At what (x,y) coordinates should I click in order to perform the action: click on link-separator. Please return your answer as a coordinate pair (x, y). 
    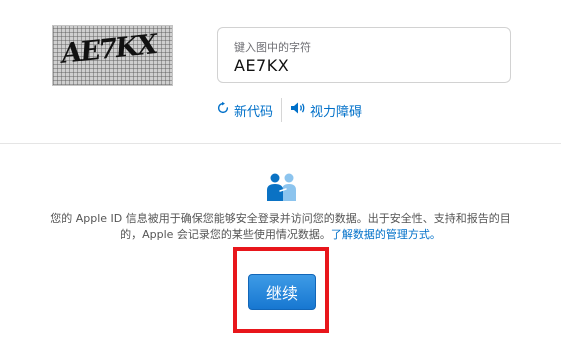
    Looking at the image, I should click on (282, 110).